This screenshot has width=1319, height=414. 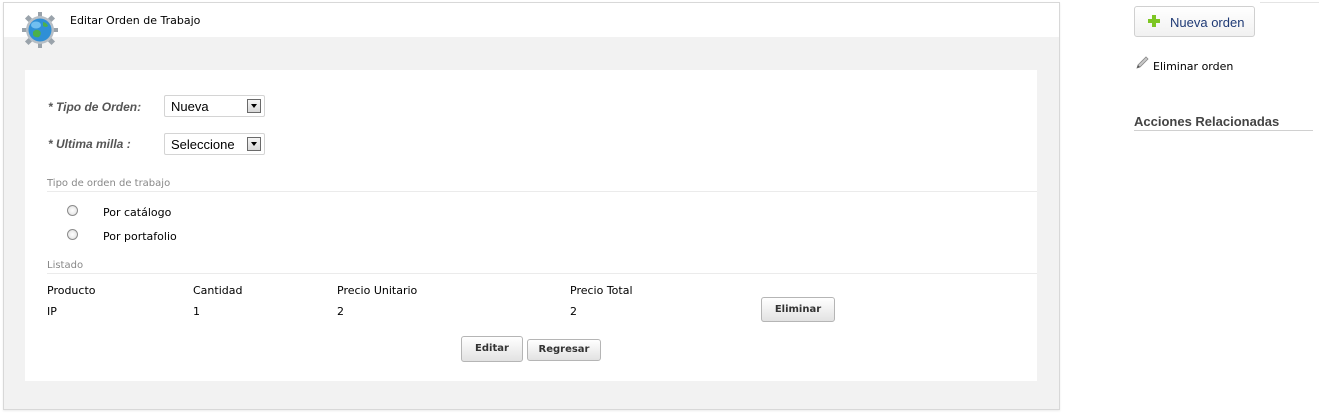 I want to click on eliminar-row-button: Eliminar, so click(x=798, y=309).